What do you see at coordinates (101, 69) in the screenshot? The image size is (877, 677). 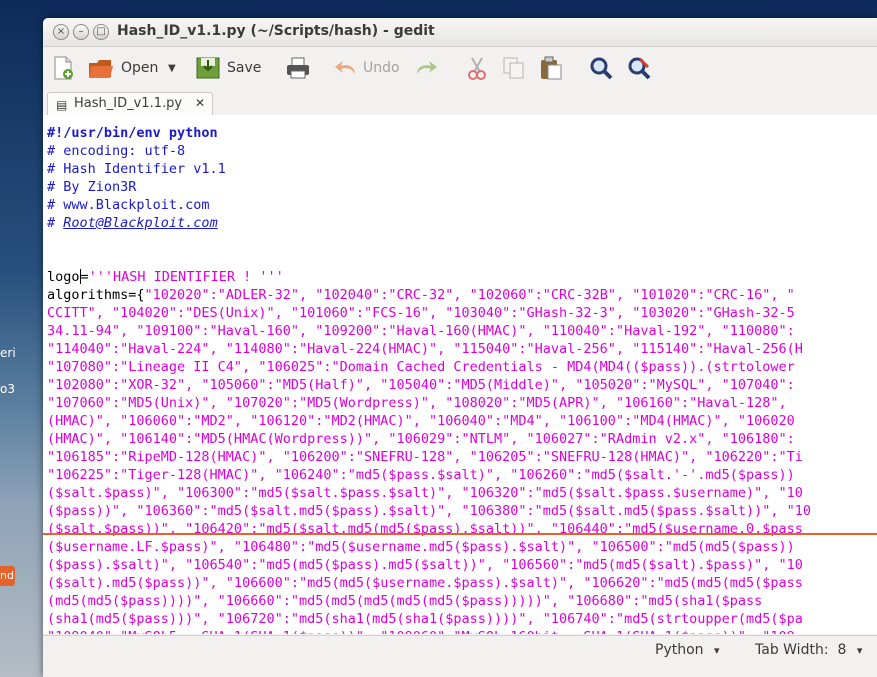 I see `folder-open-icon` at bounding box center [101, 69].